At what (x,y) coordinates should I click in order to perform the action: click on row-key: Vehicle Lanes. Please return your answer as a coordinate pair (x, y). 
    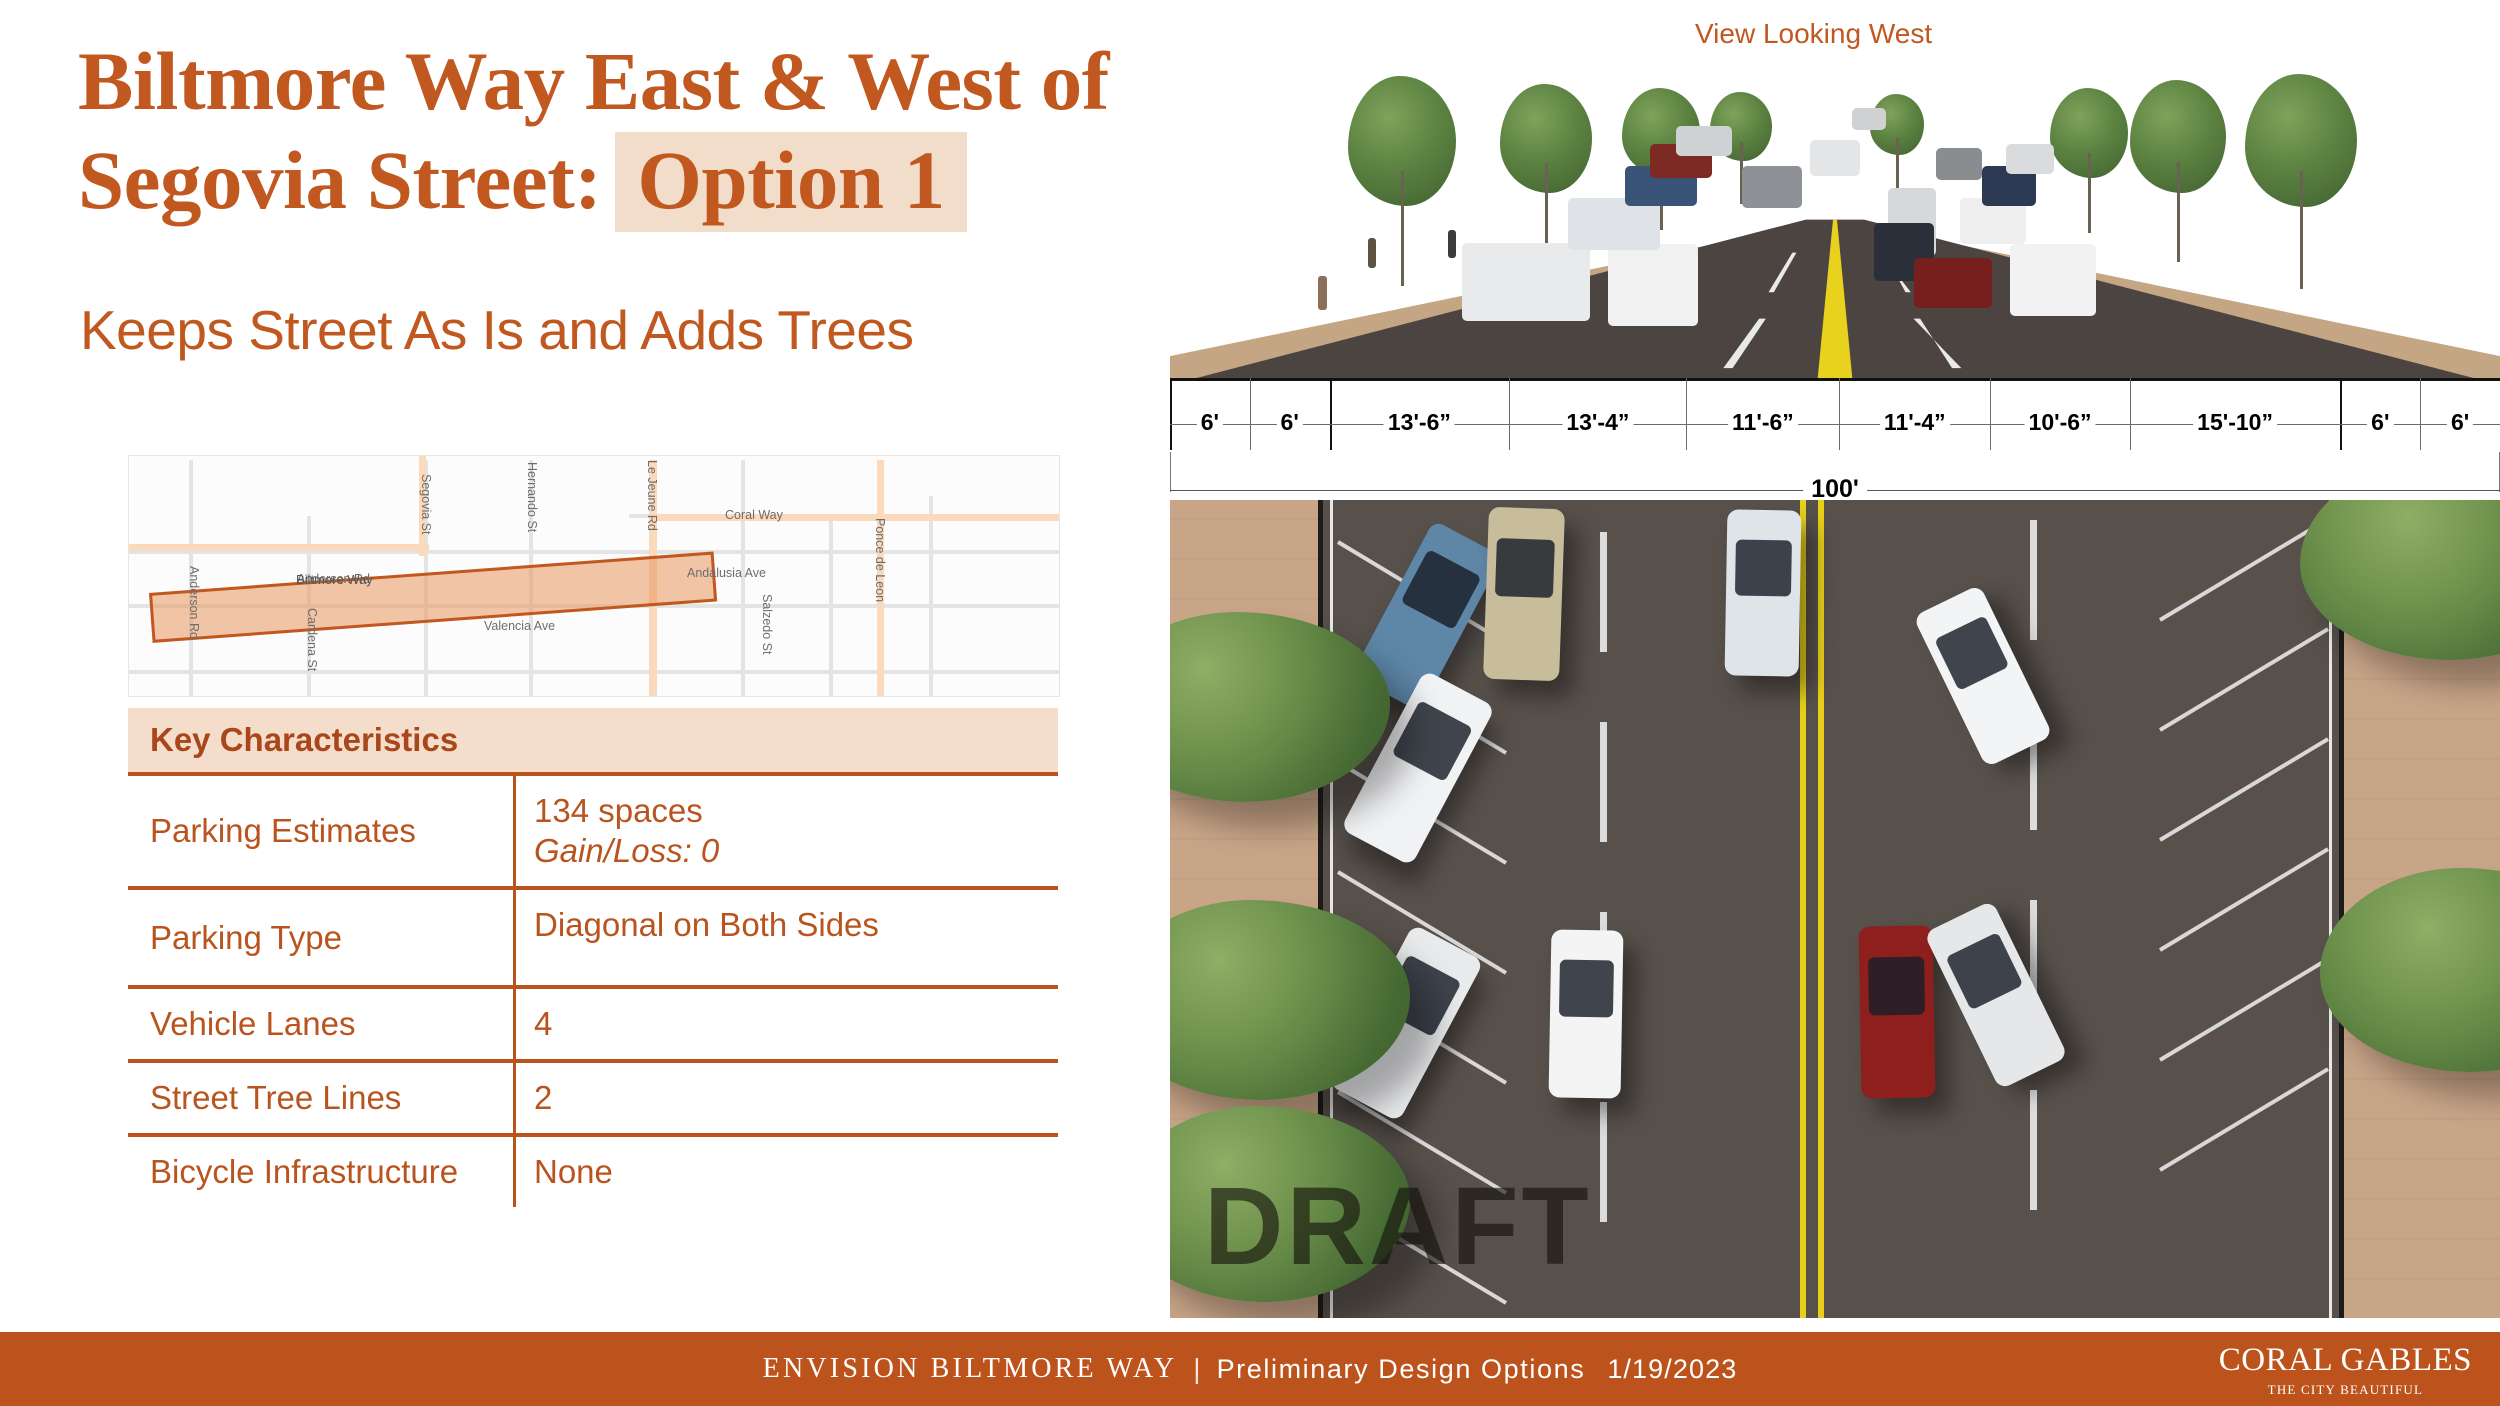
    Looking at the image, I should click on (253, 1023).